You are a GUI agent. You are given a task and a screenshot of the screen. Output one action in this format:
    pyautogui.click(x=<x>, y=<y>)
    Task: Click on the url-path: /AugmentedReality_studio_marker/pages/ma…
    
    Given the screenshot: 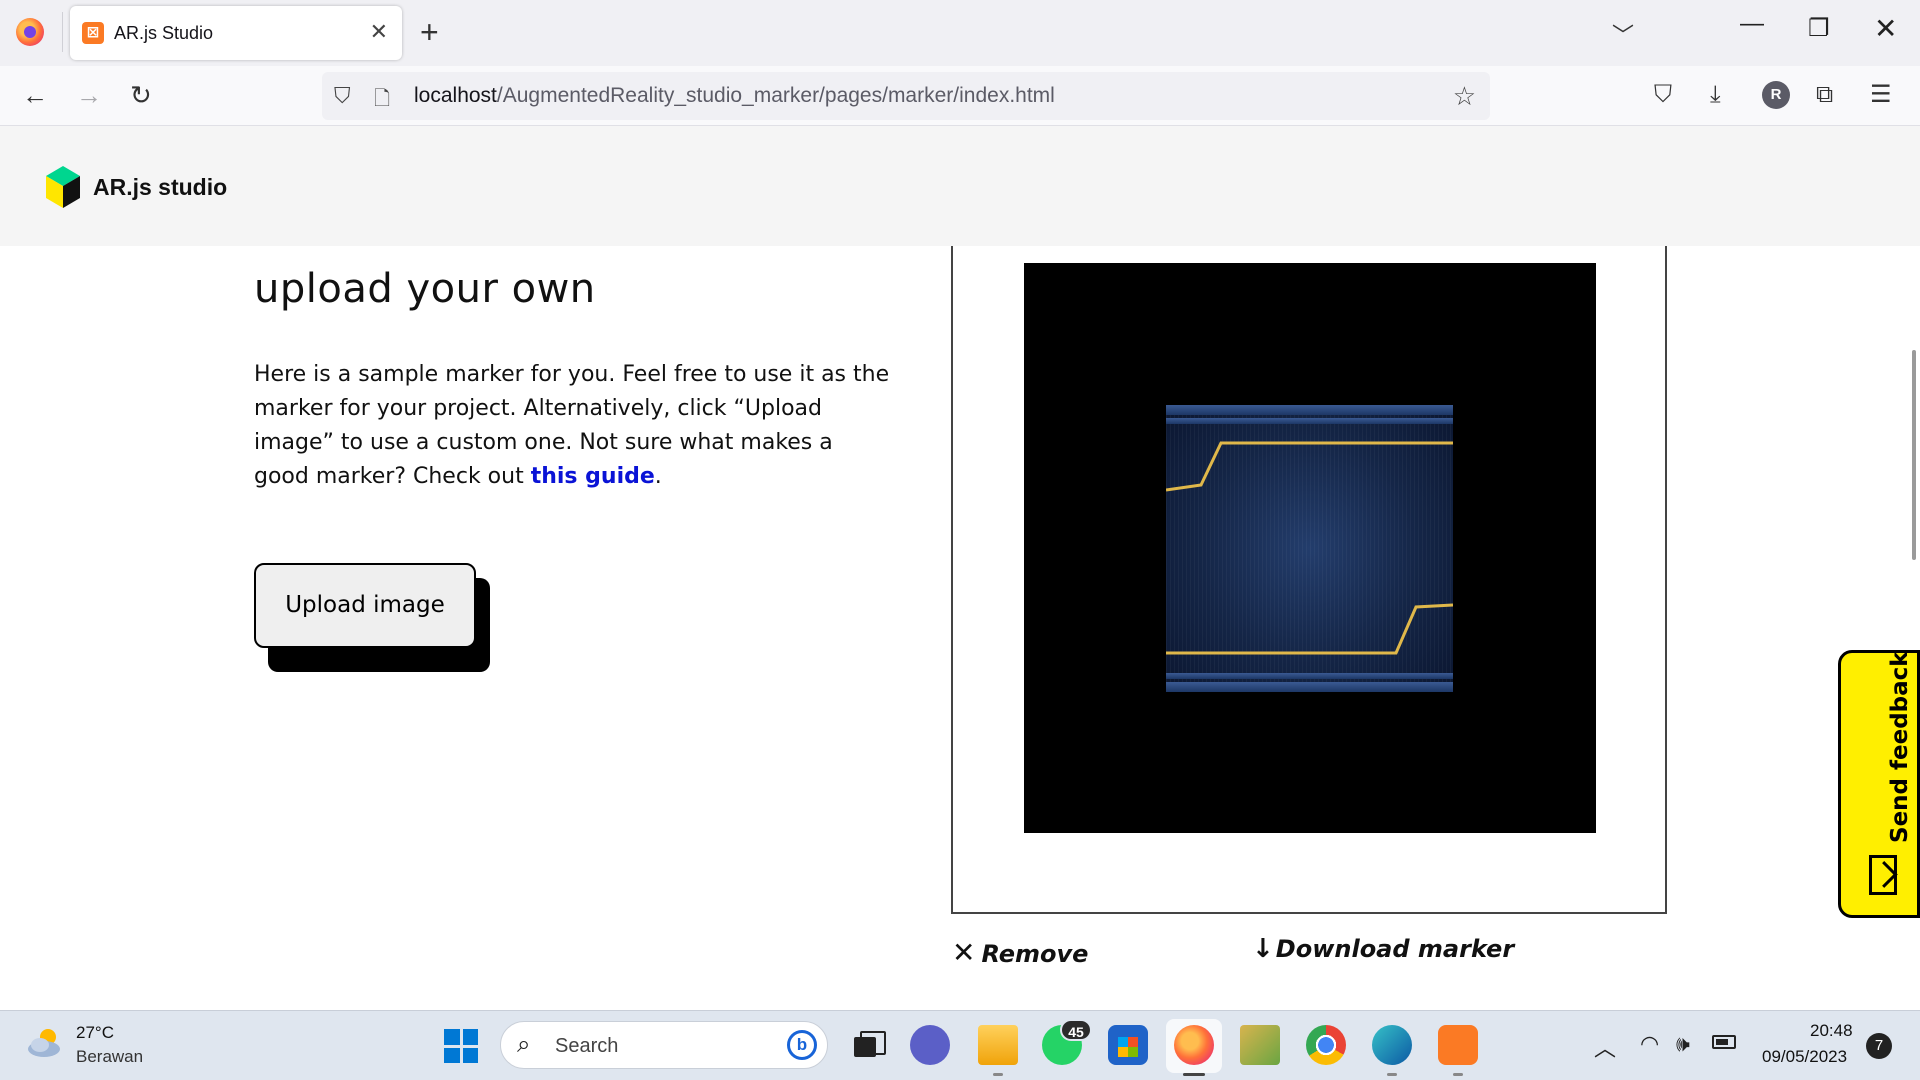 What is the action you would take?
    pyautogui.click(x=775, y=95)
    